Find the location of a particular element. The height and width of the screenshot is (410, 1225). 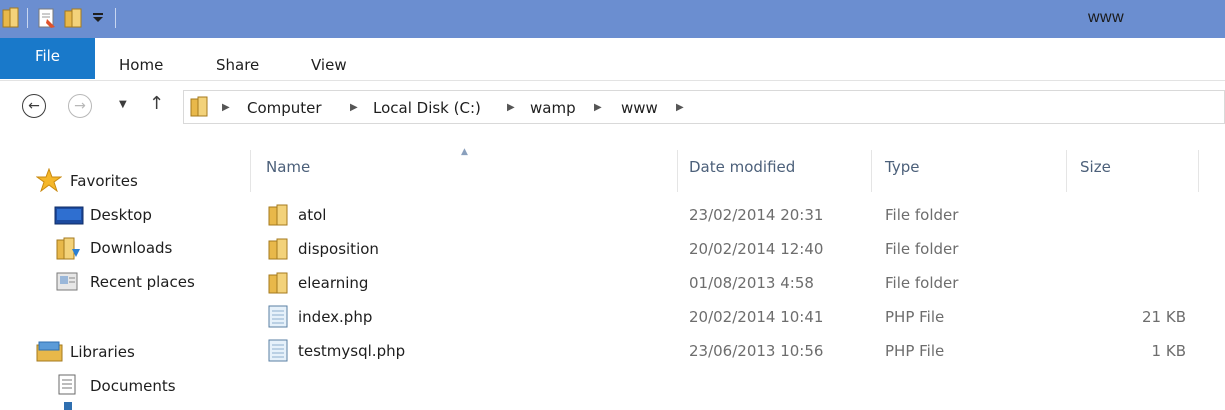

column-header-size: Size is located at coordinates (1095, 167).